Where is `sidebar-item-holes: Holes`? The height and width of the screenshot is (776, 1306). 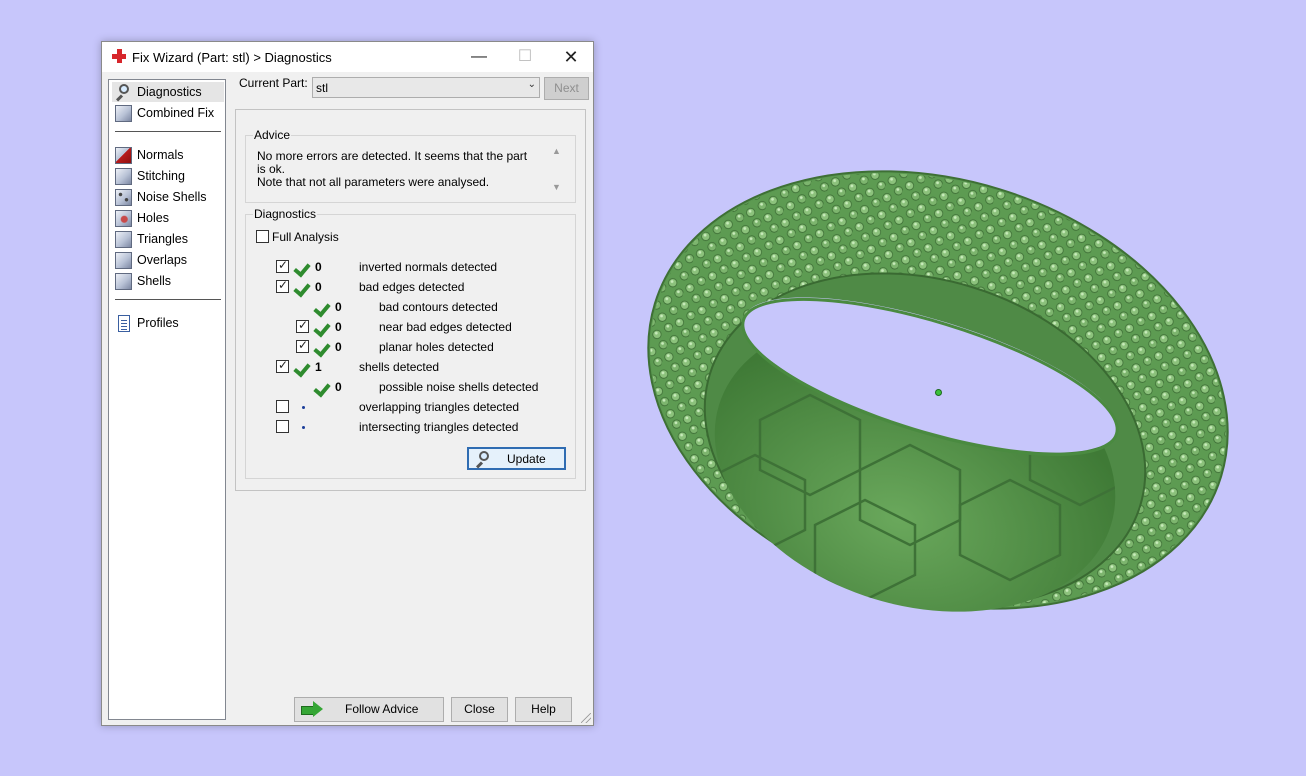
sidebar-item-holes: Holes is located at coordinates (168, 218).